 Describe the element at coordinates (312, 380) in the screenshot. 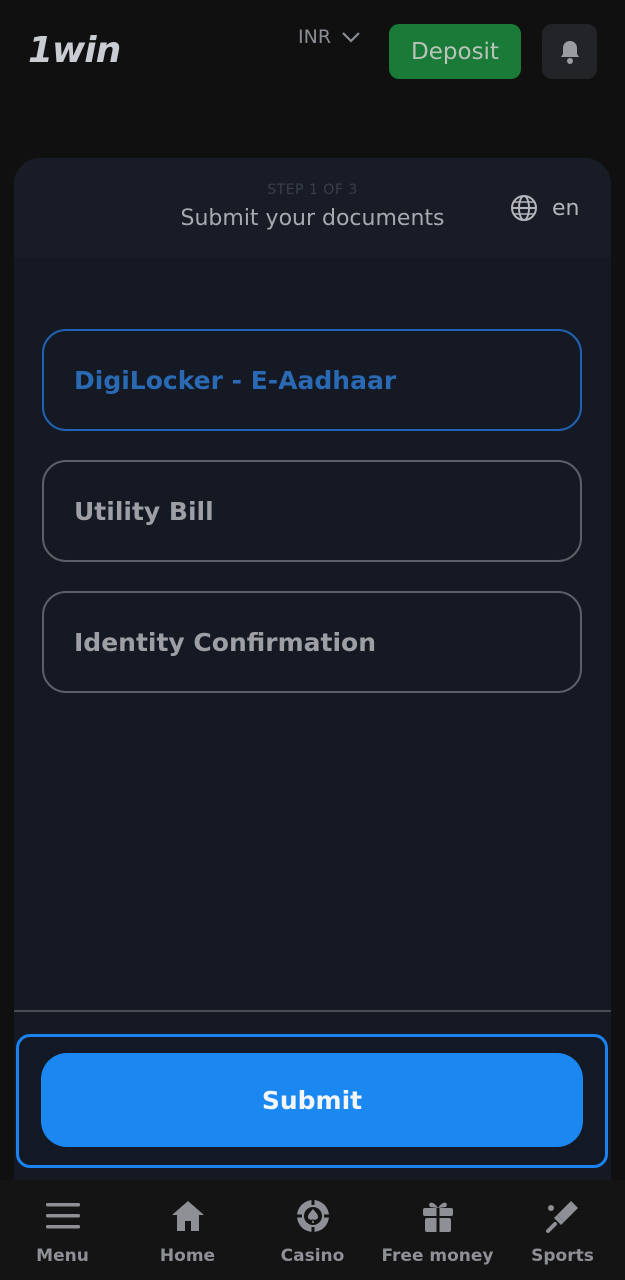

I see `option-digilocker: DigiLocker - E-Aadhaar` at that location.